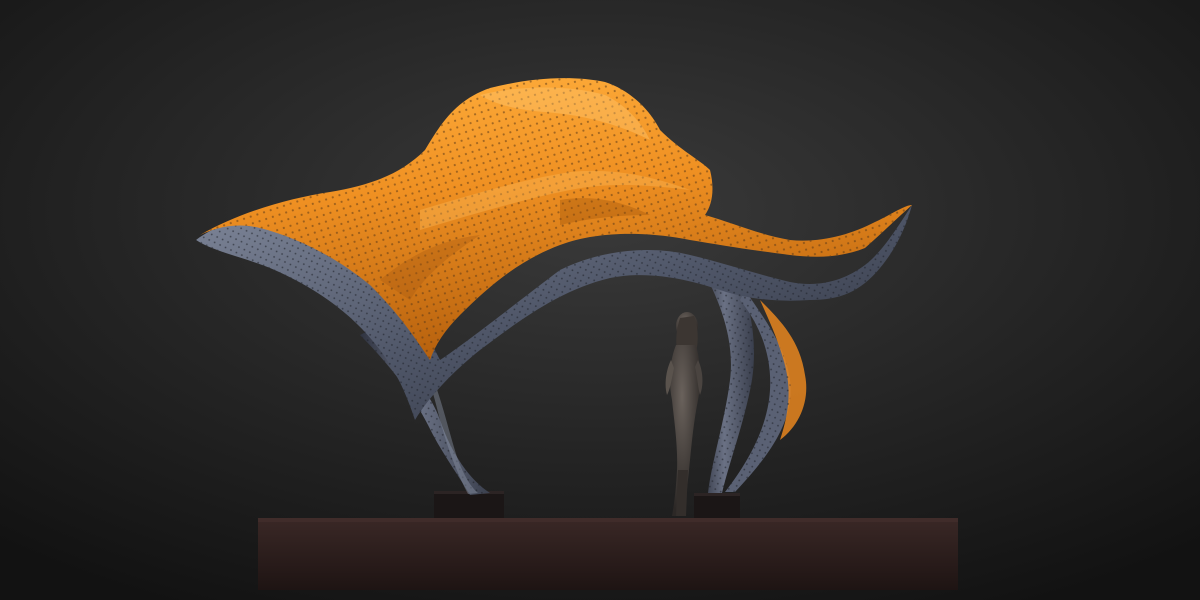 The width and height of the screenshot is (1200, 600). I want to click on plinth, so click(608, 554).